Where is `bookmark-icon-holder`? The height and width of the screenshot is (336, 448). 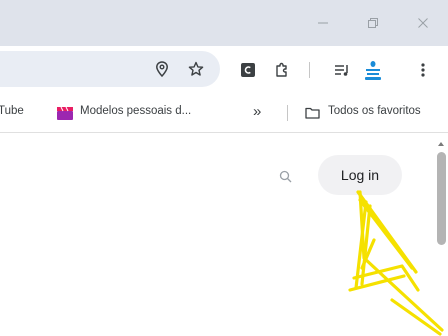
bookmark-icon-holder is located at coordinates (65, 113).